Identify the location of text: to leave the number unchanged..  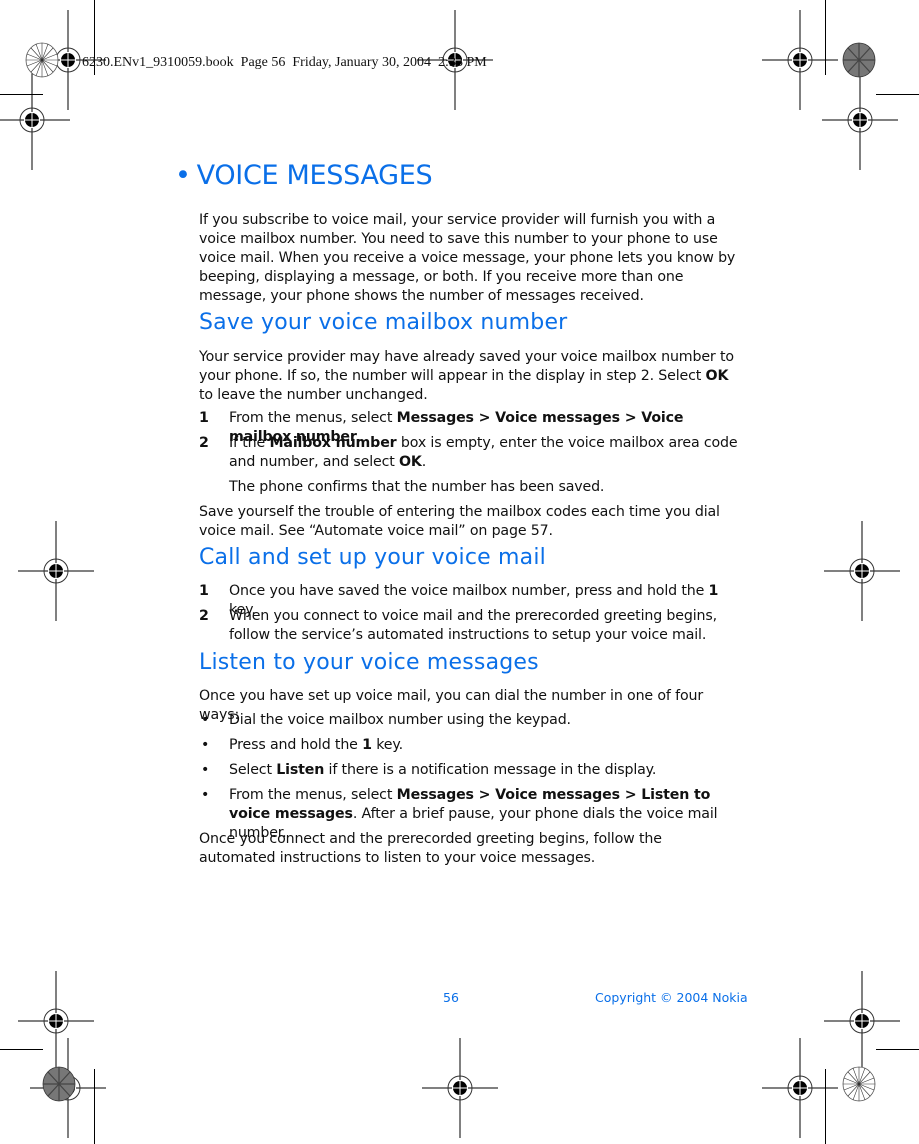
(313, 395).